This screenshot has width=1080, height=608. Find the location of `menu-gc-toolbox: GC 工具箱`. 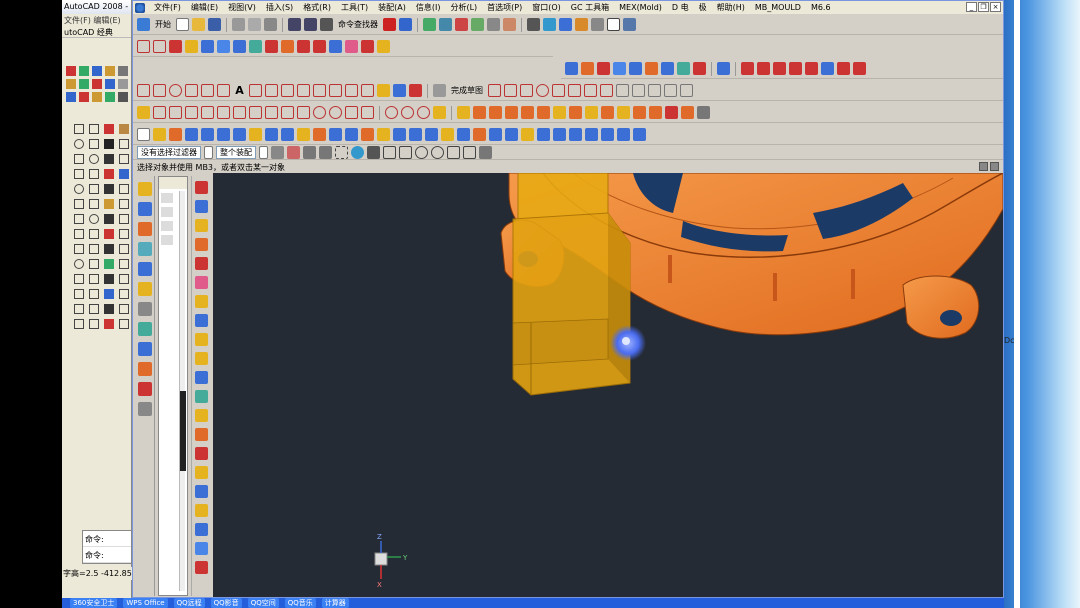

menu-gc-toolbox: GC 工具箱 is located at coordinates (590, 7).